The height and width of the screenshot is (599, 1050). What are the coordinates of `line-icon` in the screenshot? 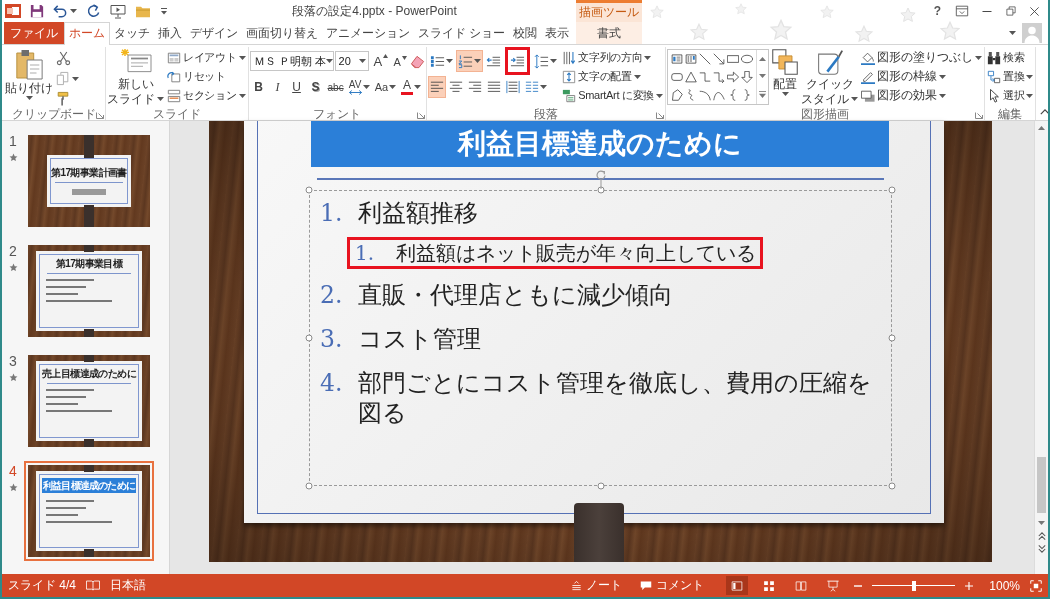 It's located at (705, 59).